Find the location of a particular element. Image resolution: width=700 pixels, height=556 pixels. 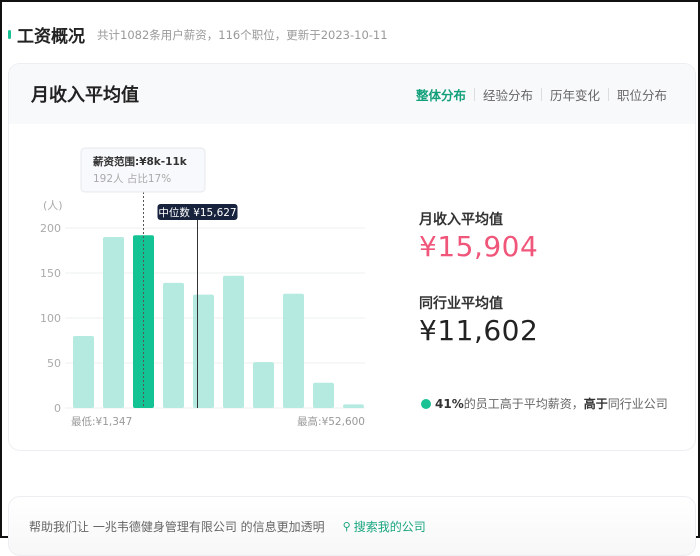

note-pct: 41% is located at coordinates (449, 403).